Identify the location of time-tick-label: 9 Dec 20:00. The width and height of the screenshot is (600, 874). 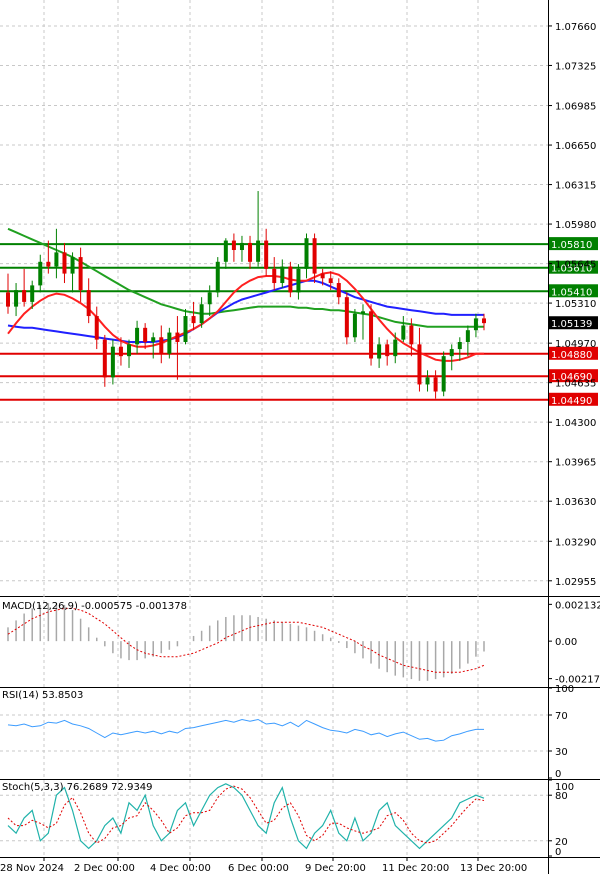
(335, 868).